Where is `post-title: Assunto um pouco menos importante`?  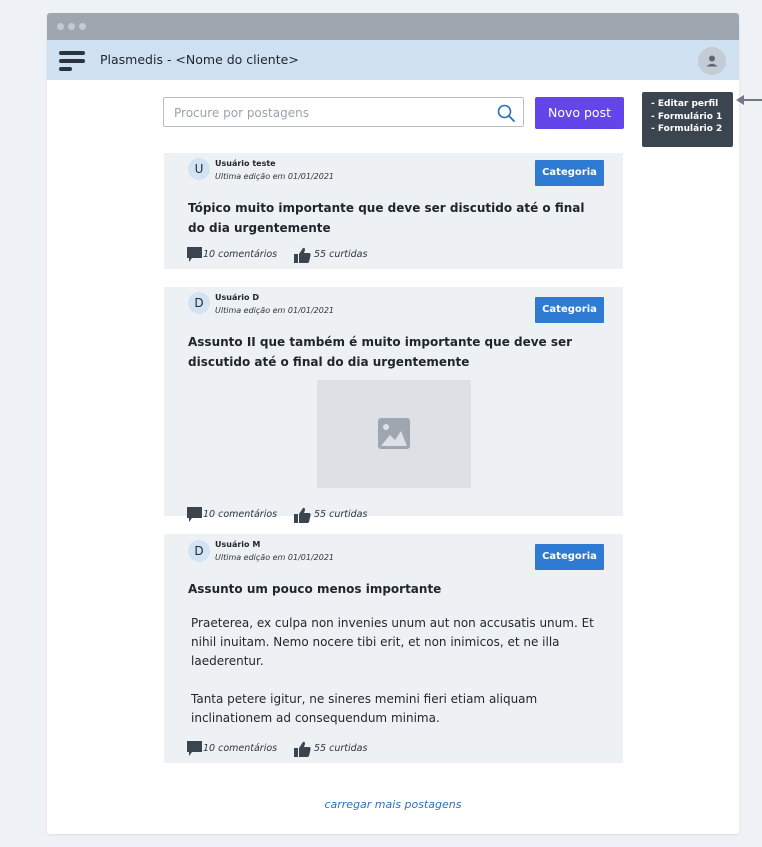
post-title: Assunto um pouco menos importante is located at coordinates (393, 589).